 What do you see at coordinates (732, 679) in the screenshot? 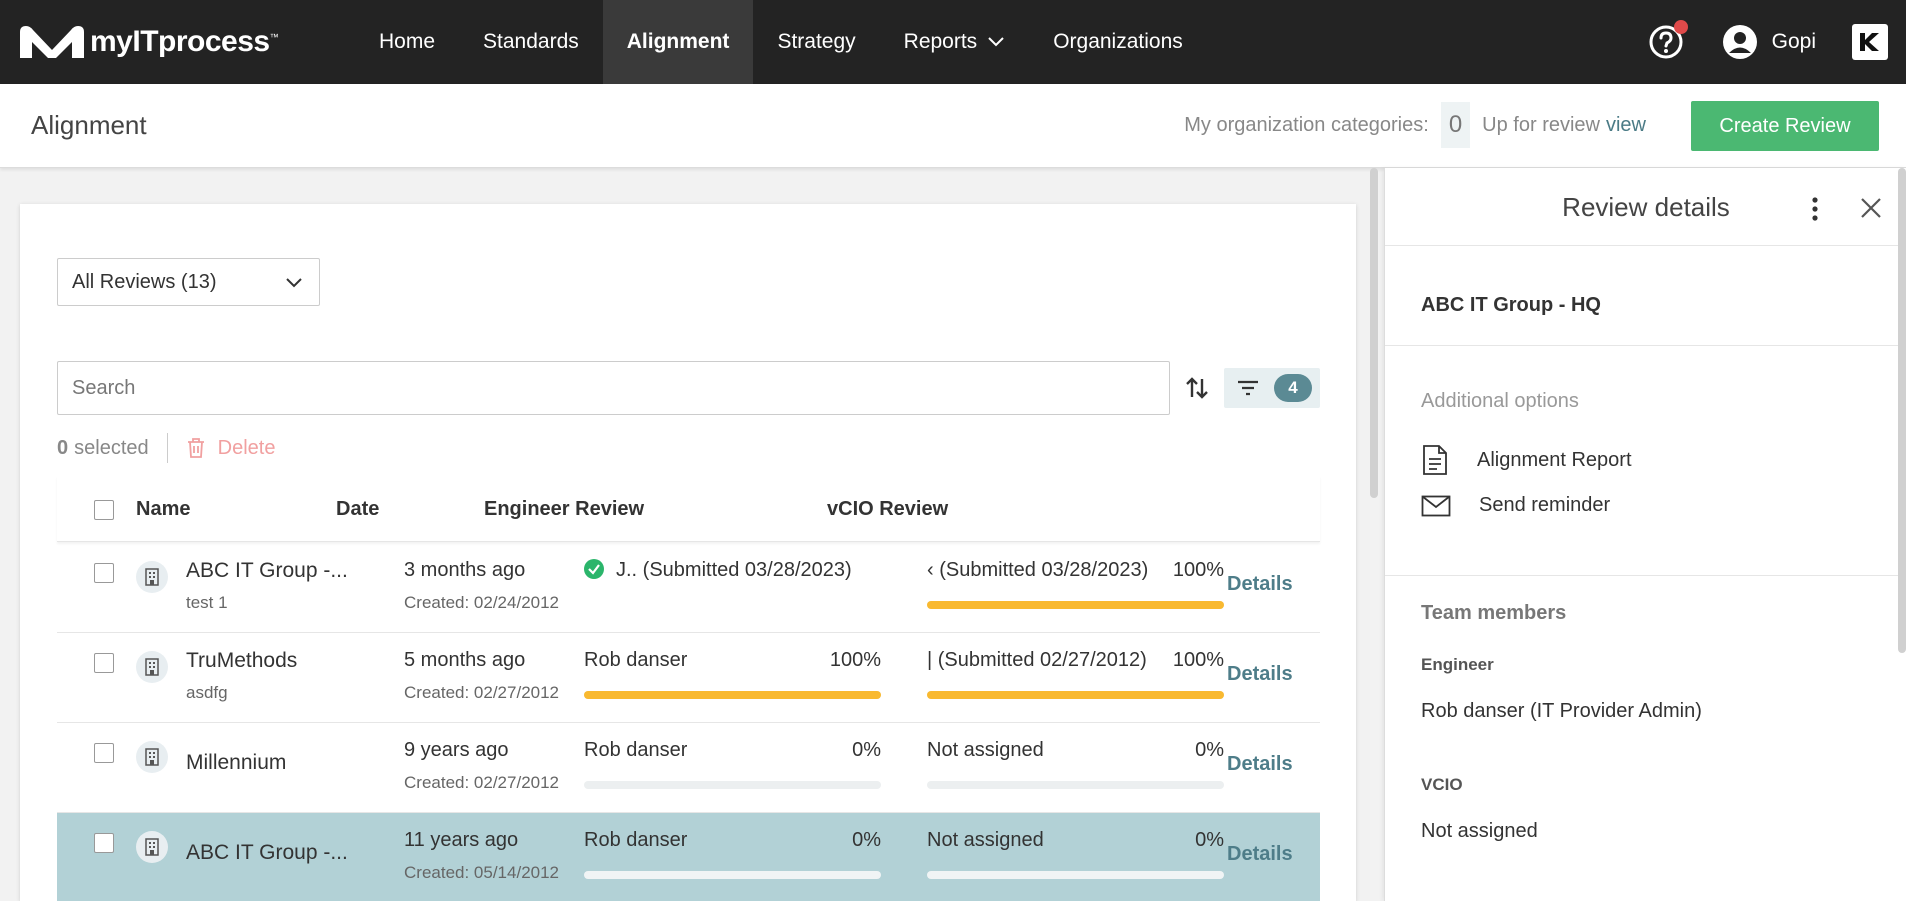
I see `engineer-review-cell: Rob danser 100%` at bounding box center [732, 679].